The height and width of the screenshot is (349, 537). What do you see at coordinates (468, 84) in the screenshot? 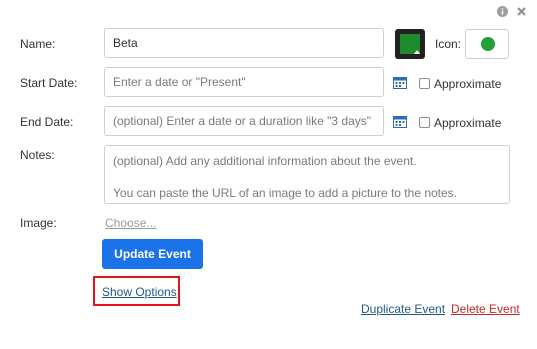
I see `start-approximate-label: Approximate` at bounding box center [468, 84].